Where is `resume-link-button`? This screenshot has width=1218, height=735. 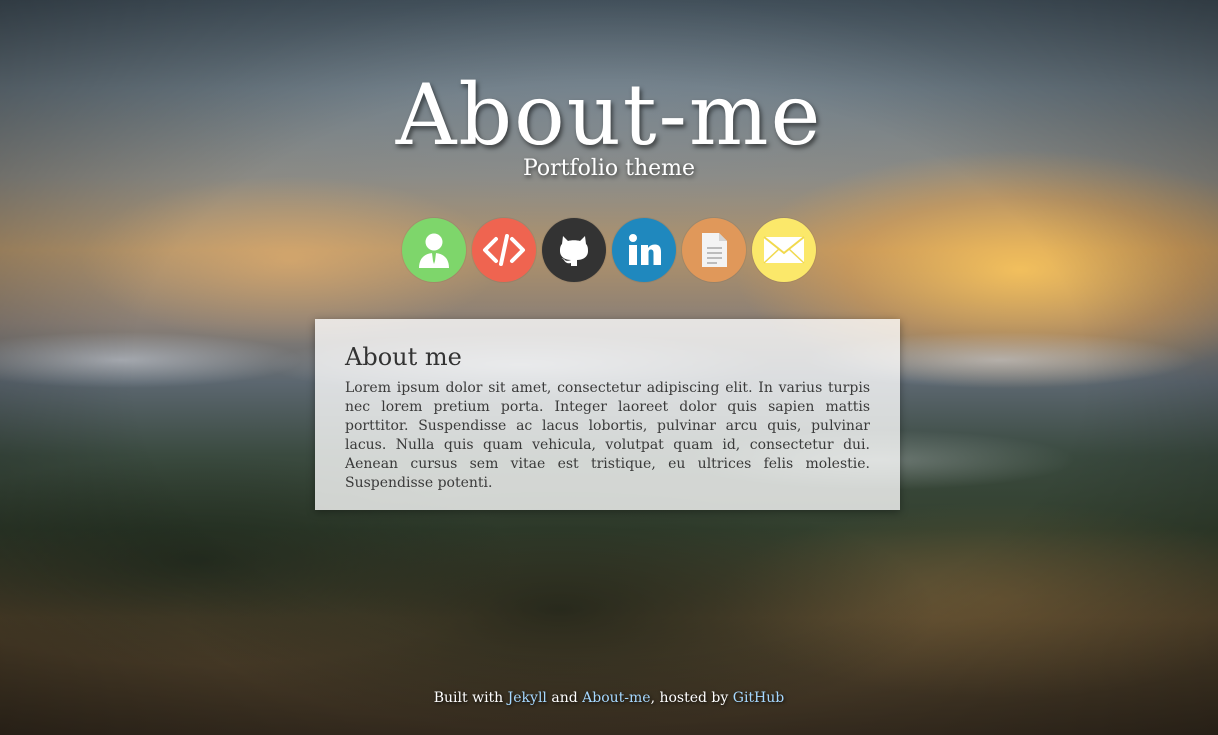 resume-link-button is located at coordinates (714, 250).